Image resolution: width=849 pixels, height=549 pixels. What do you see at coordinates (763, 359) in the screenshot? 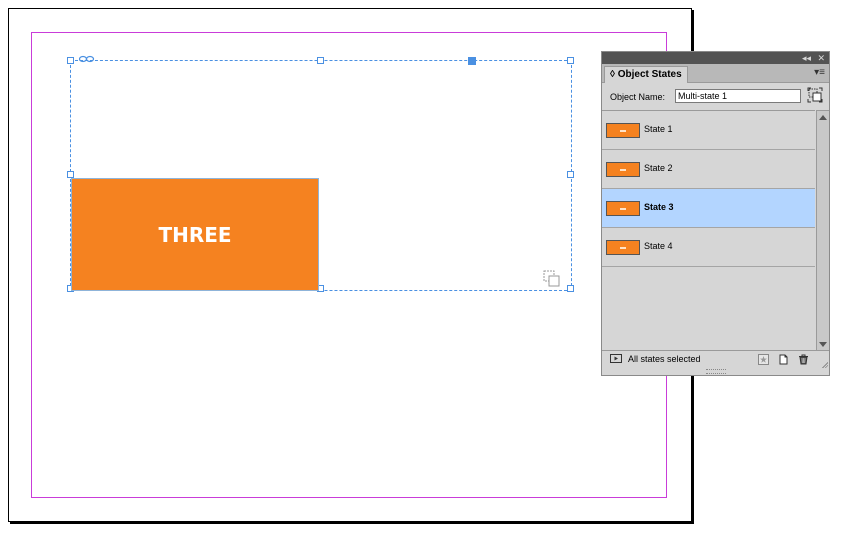
I see `star-icon` at bounding box center [763, 359].